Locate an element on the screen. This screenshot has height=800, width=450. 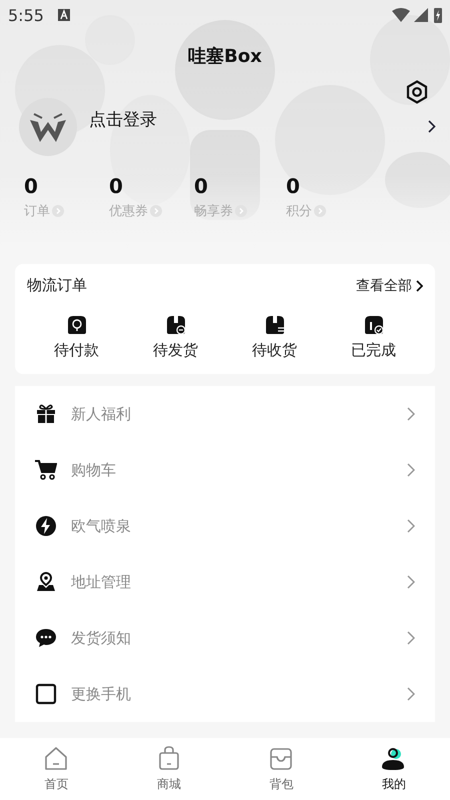
gift-icon is located at coordinates (46, 414).